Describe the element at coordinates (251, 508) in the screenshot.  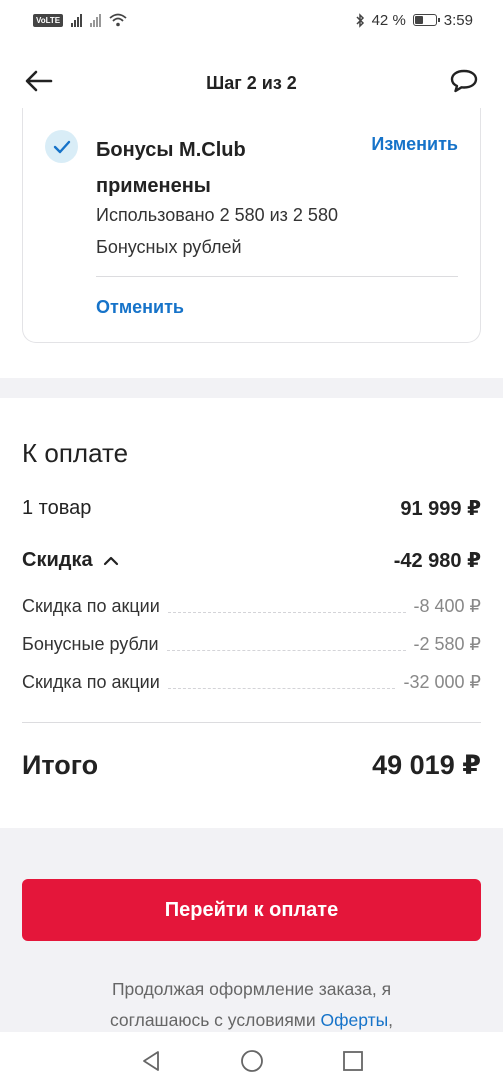
I see `items-row: 1 товар 91 999 ₽` at that location.